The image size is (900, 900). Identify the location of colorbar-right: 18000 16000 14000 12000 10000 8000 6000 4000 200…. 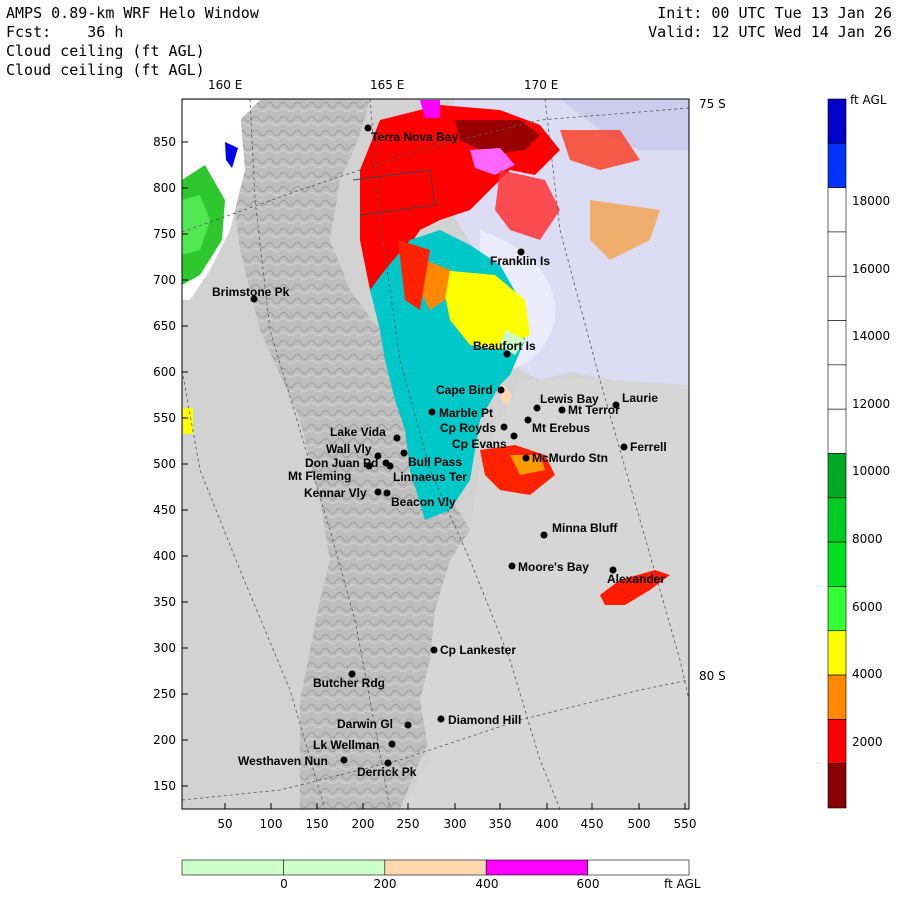
(858, 453).